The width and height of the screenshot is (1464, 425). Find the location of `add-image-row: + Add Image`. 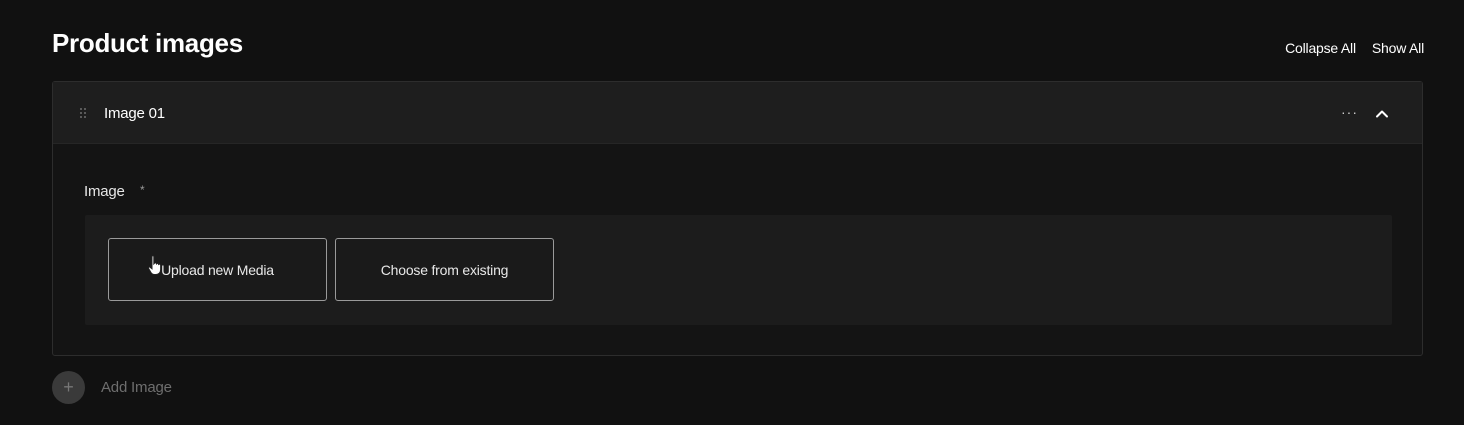

add-image-row: + Add Image is located at coordinates (112, 387).